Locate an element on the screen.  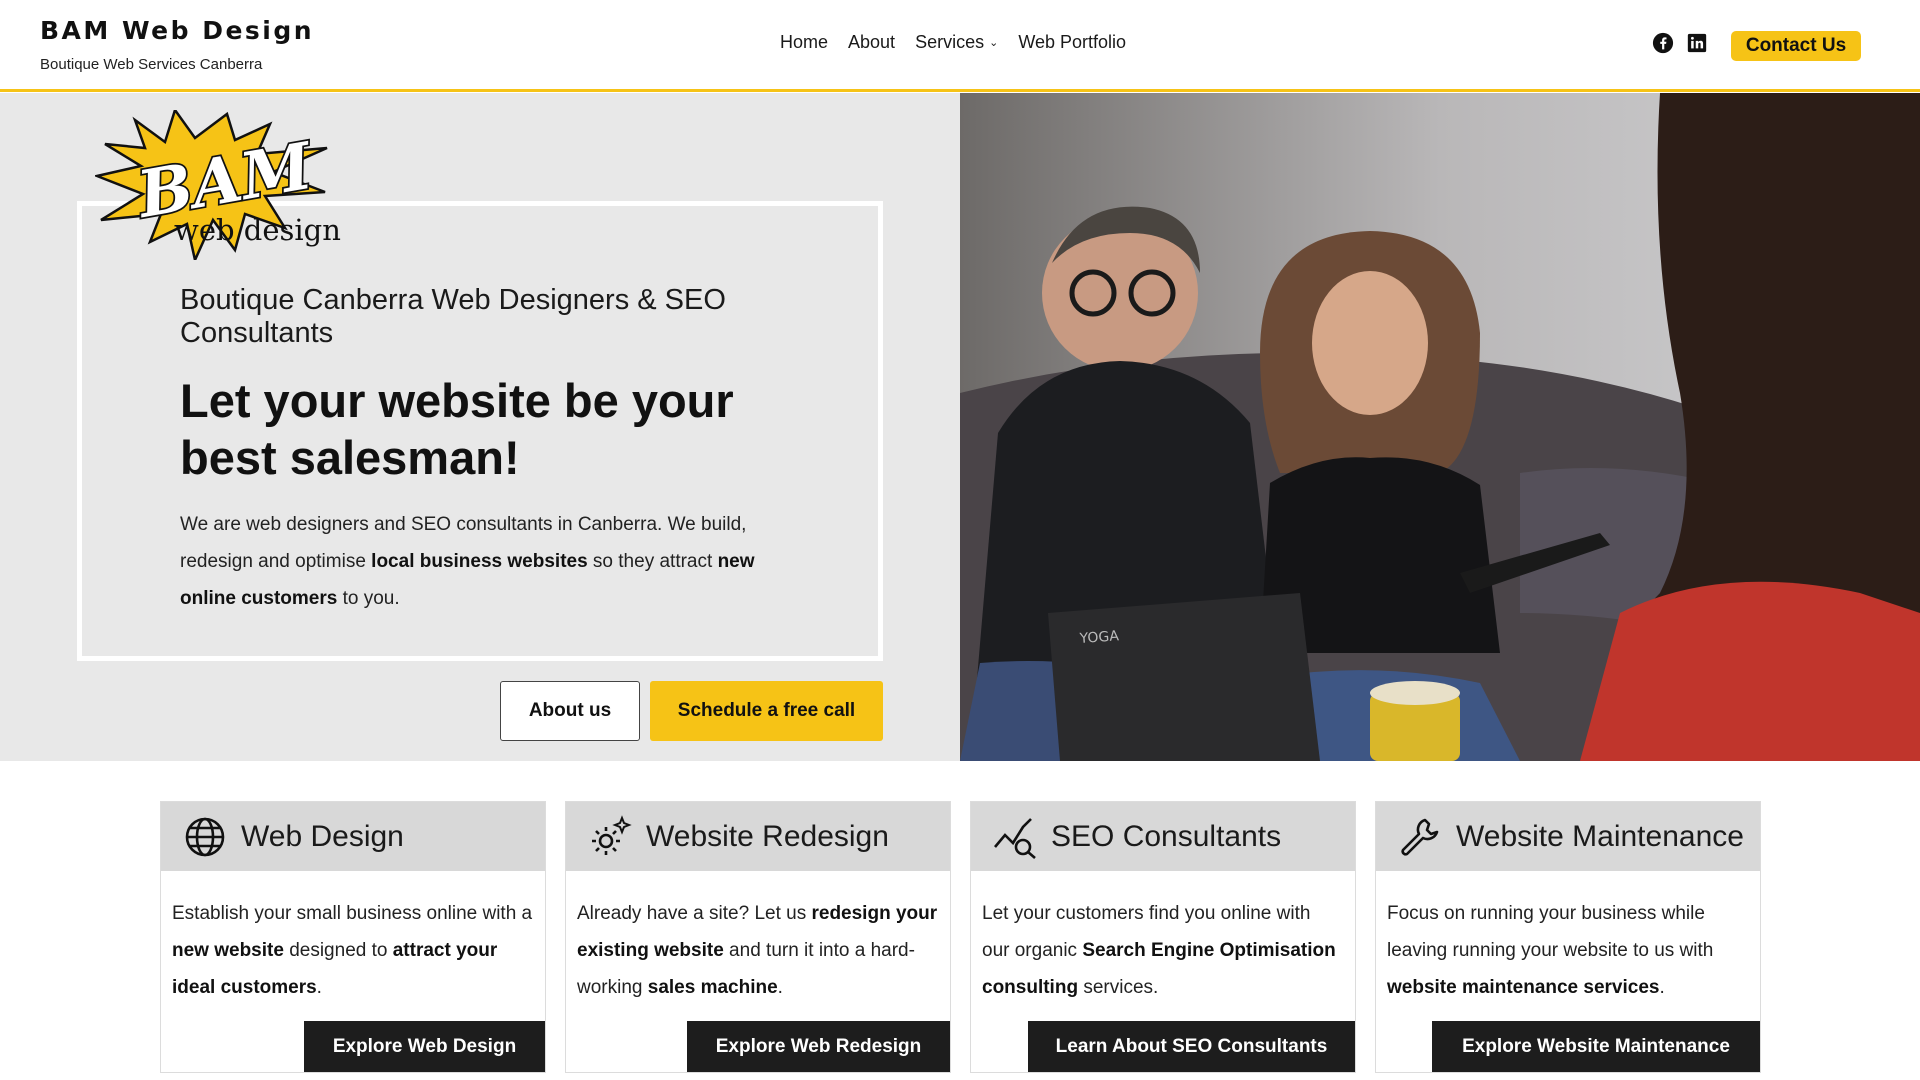
nav-services-label: Services is located at coordinates (950, 42).